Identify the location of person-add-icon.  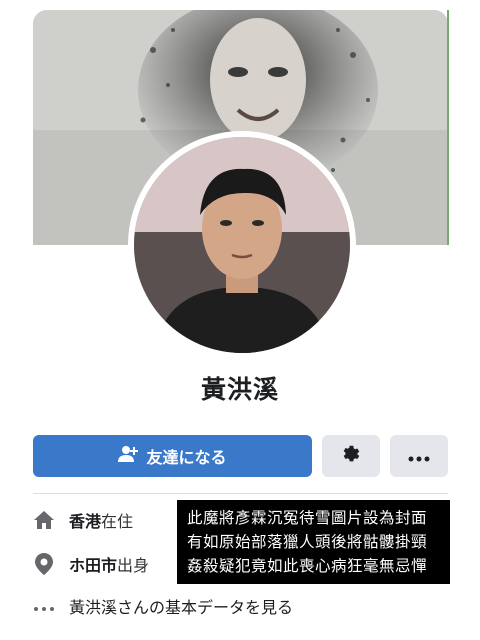
(128, 456).